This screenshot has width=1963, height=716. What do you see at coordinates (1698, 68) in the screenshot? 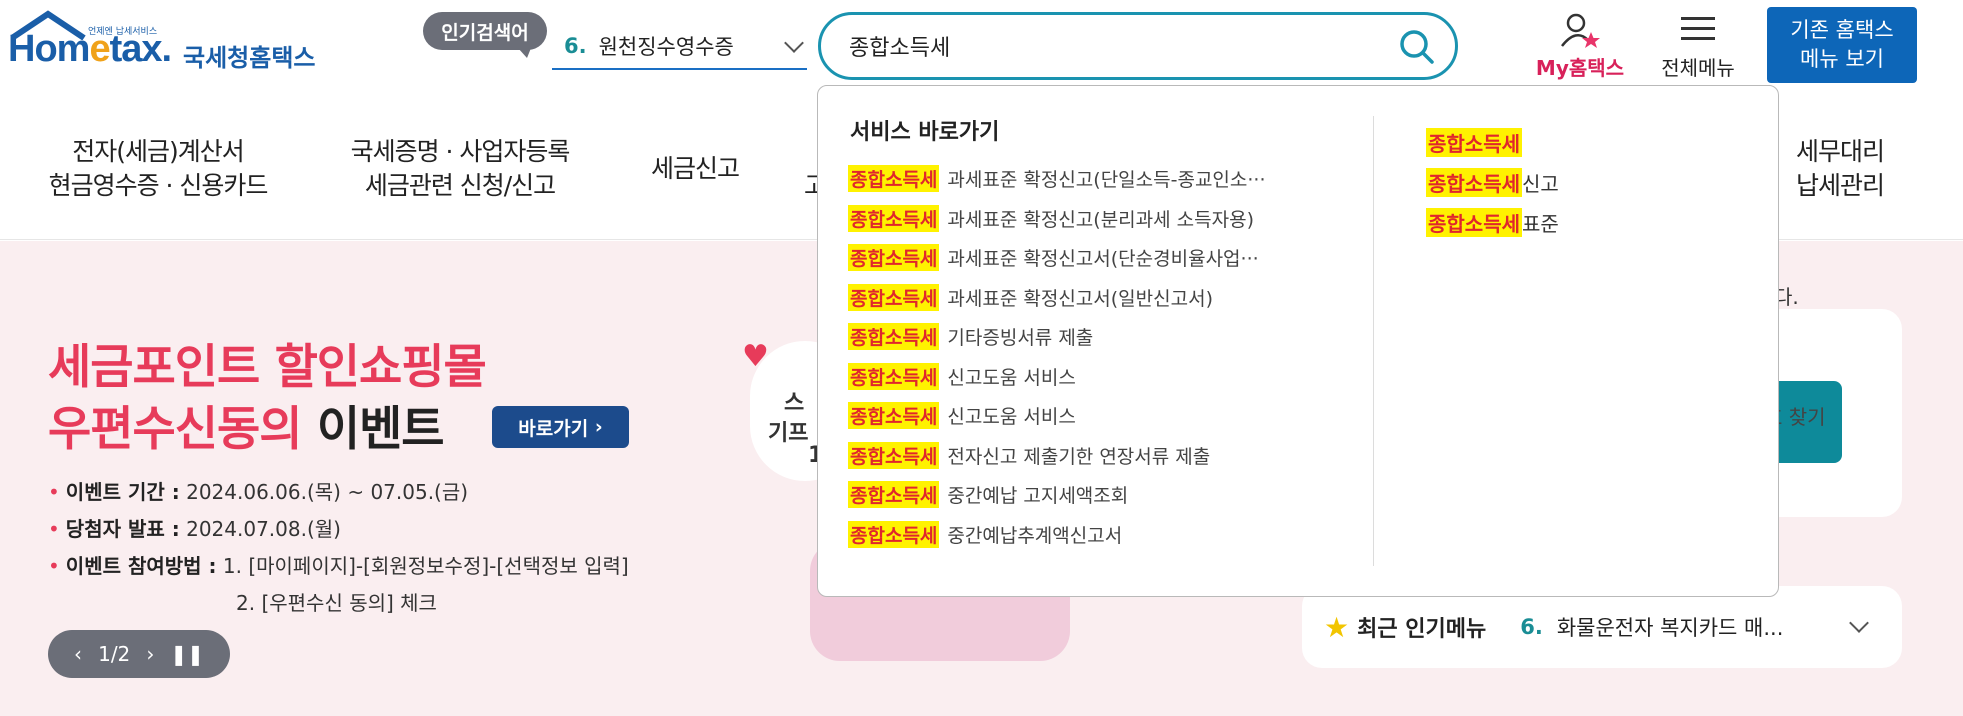
I see `all-menu-label: 전체메뉴` at bounding box center [1698, 68].